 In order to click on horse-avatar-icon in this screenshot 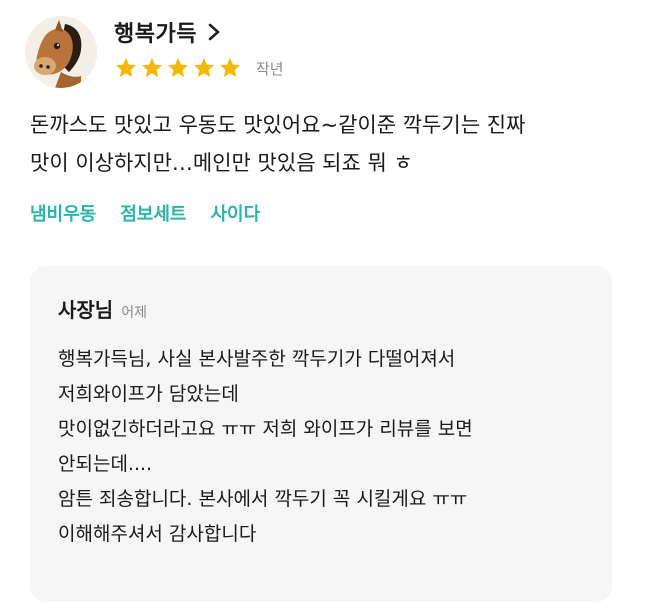, I will do `click(61, 52)`.